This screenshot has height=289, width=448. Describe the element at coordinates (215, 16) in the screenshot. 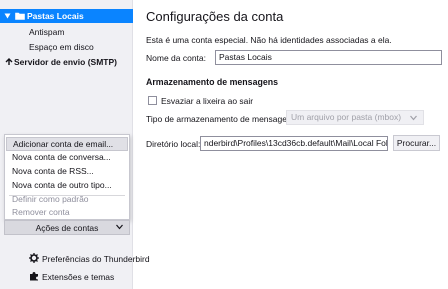

I see `page-title: Configurações da conta` at that location.